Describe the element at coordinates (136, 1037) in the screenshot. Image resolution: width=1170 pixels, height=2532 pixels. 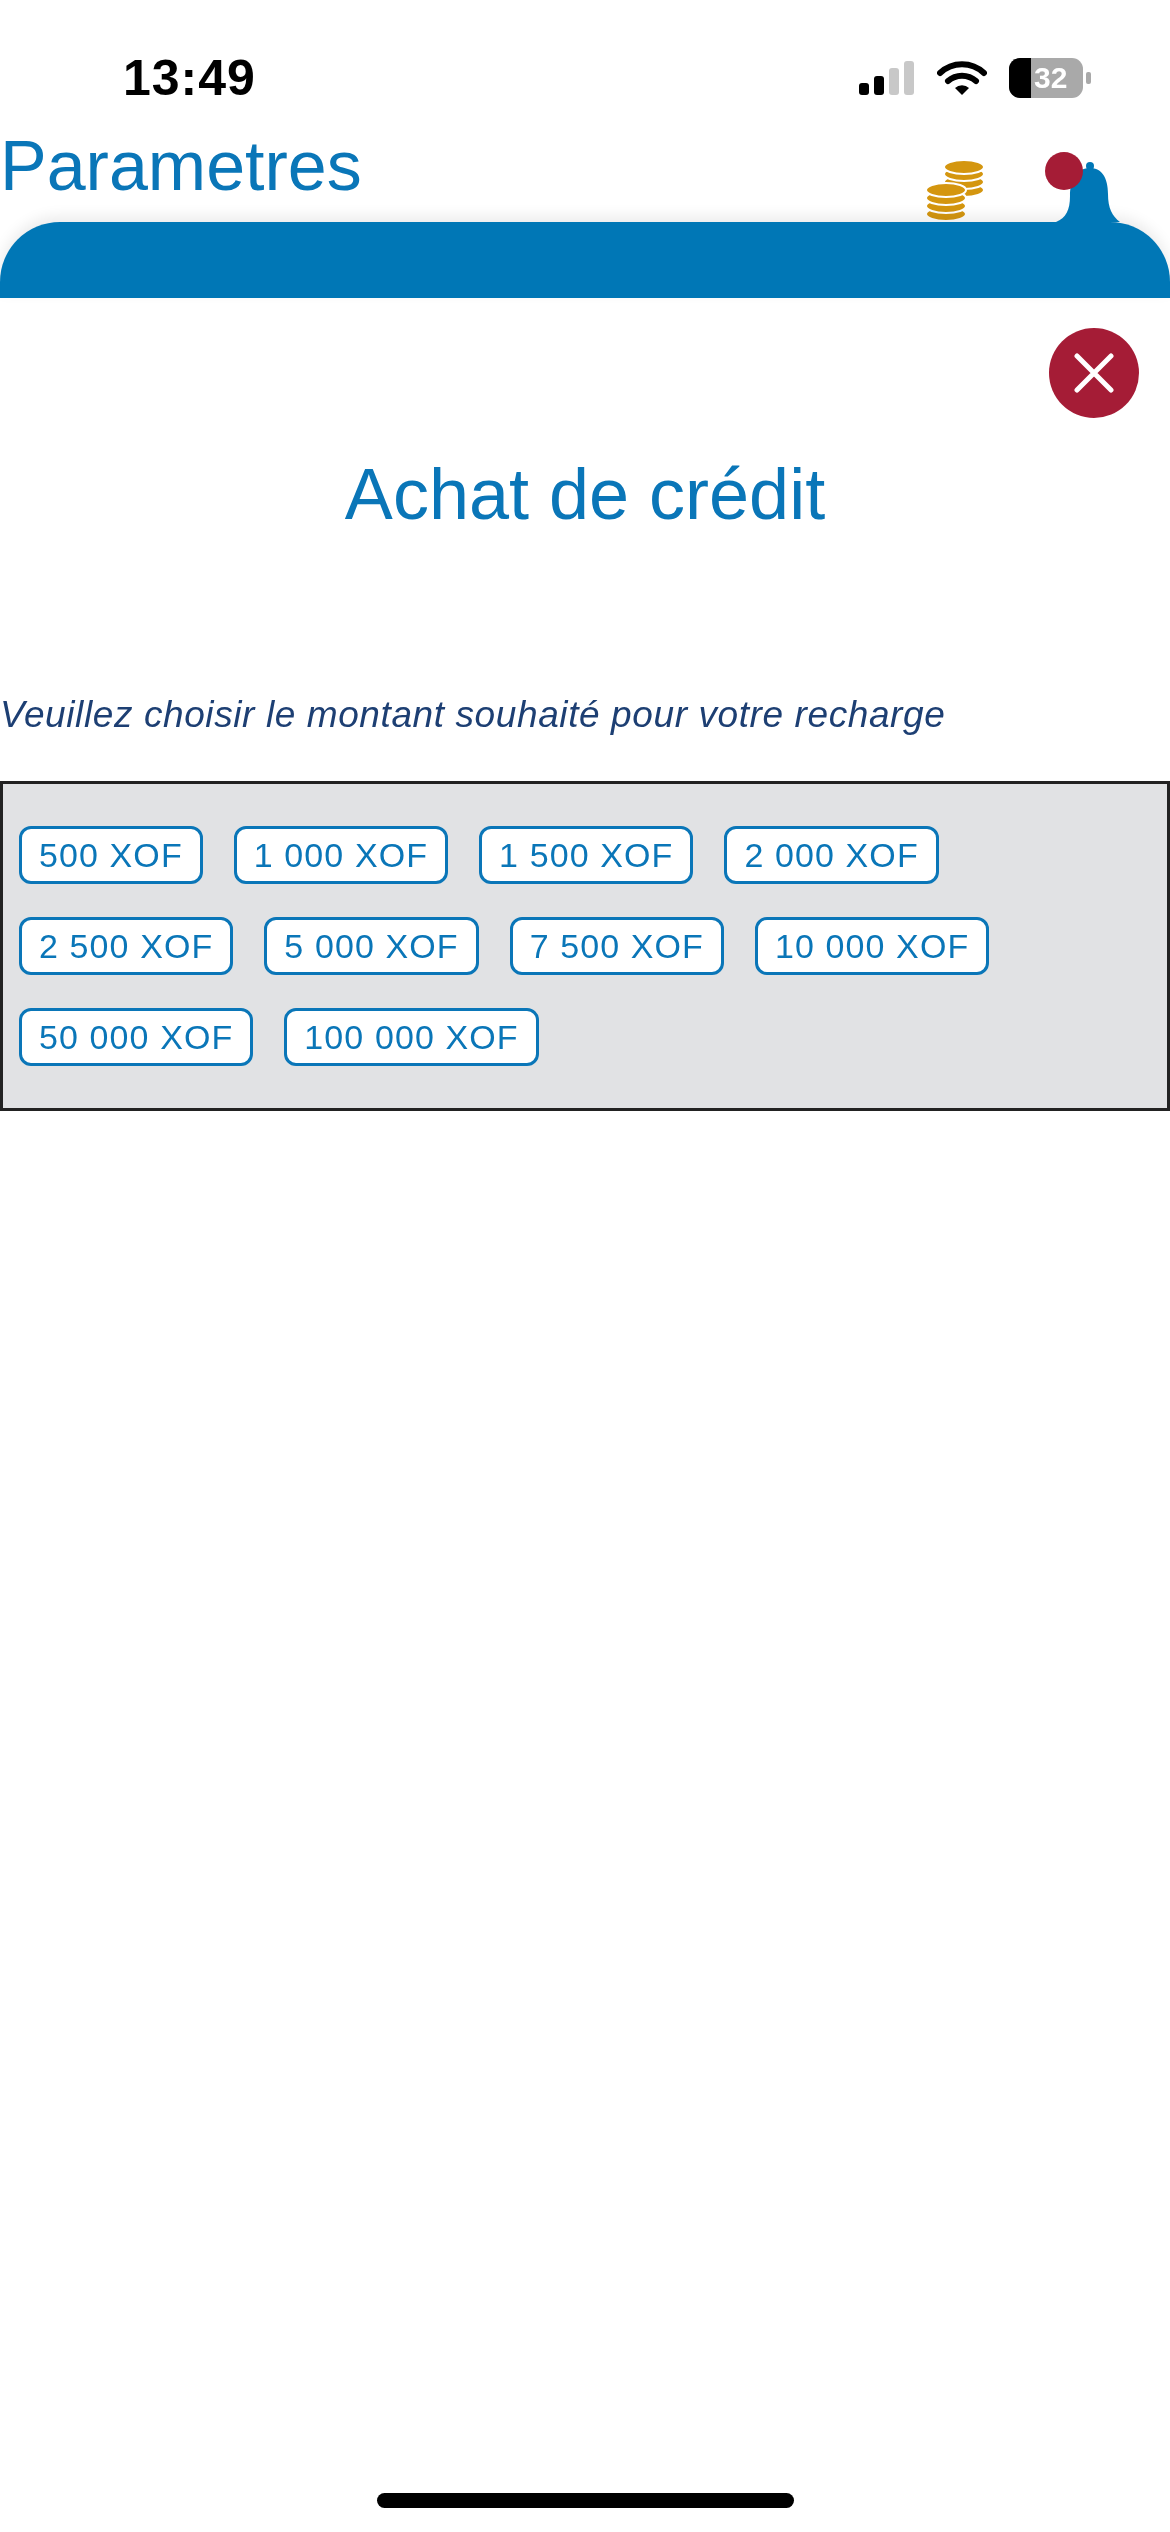
I see `amount-button: 50 000 XOF` at that location.